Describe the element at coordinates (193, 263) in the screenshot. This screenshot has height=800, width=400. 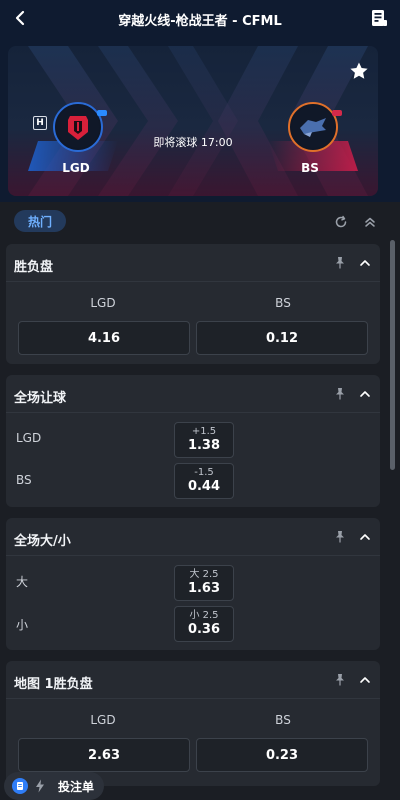
I see `market-header: 胜负盘` at that location.